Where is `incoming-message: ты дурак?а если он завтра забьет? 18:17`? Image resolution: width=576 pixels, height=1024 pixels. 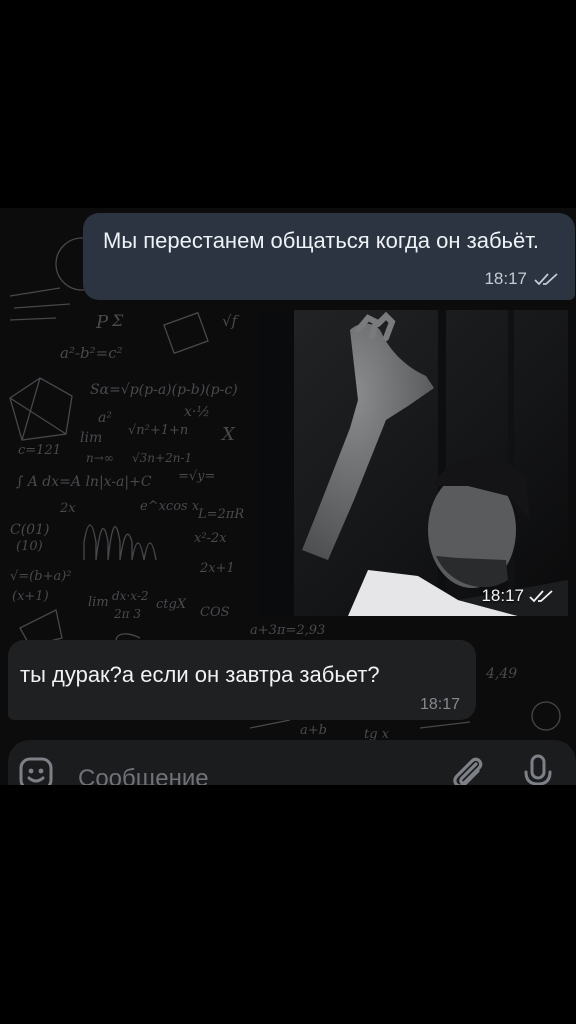 incoming-message: ты дурак?а если он завтра забьет? 18:17 is located at coordinates (242, 680).